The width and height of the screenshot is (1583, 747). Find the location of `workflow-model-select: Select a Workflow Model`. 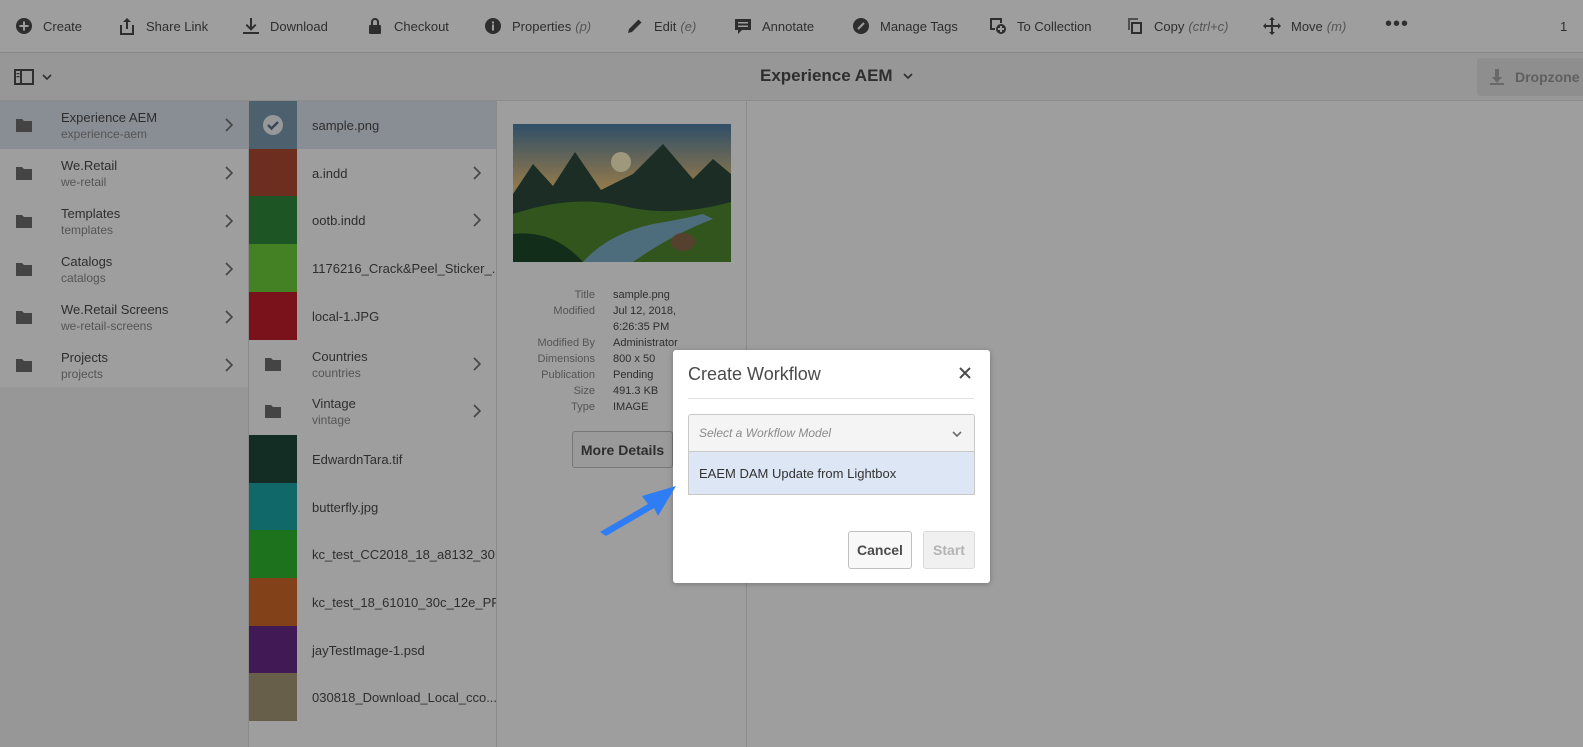

workflow-model-select: Select a Workflow Model is located at coordinates (831, 433).